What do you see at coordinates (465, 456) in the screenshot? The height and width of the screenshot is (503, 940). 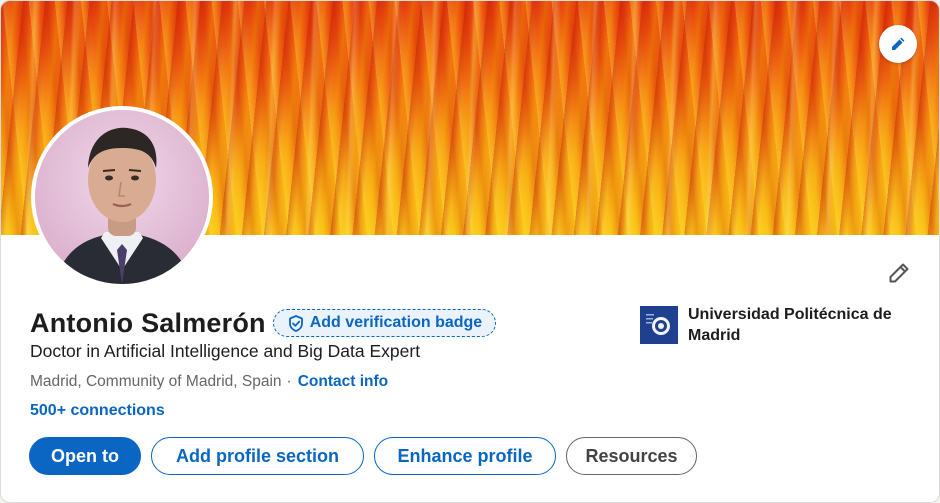 I see `enhance-profile-button: Enhance profile` at bounding box center [465, 456].